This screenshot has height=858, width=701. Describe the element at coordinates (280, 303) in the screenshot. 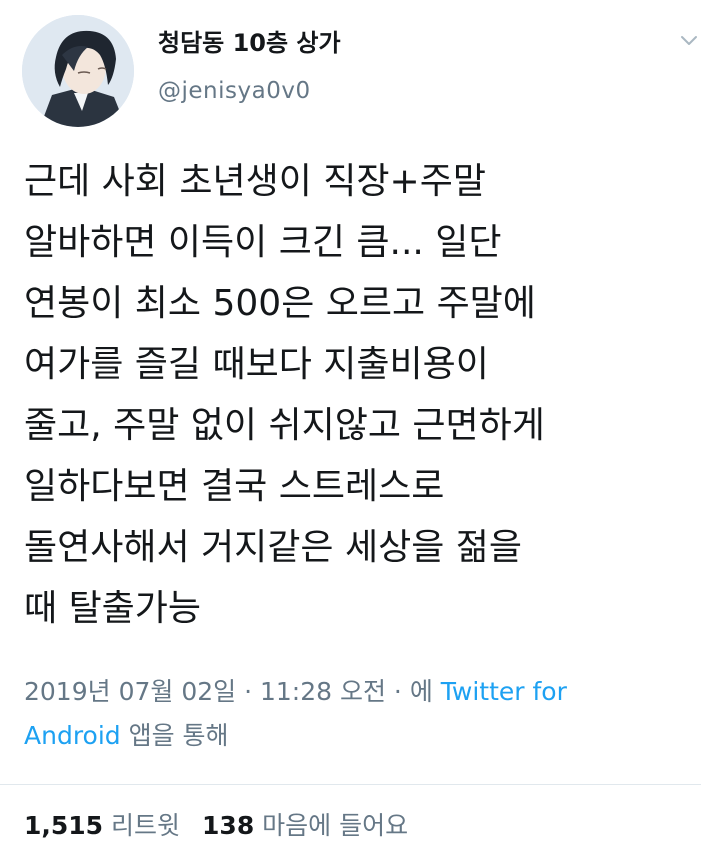

I see `tweet-text-line: 연봉이 최소 500은 오르고 주말에` at that location.